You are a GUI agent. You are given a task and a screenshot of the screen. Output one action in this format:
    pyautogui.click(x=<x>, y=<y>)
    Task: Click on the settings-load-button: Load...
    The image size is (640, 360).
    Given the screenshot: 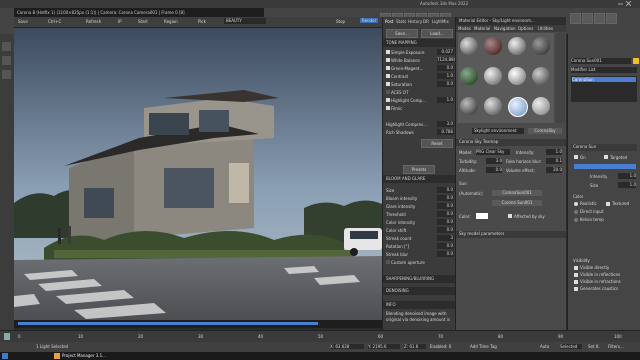 What is the action you would take?
    pyautogui.click(x=437, y=33)
    